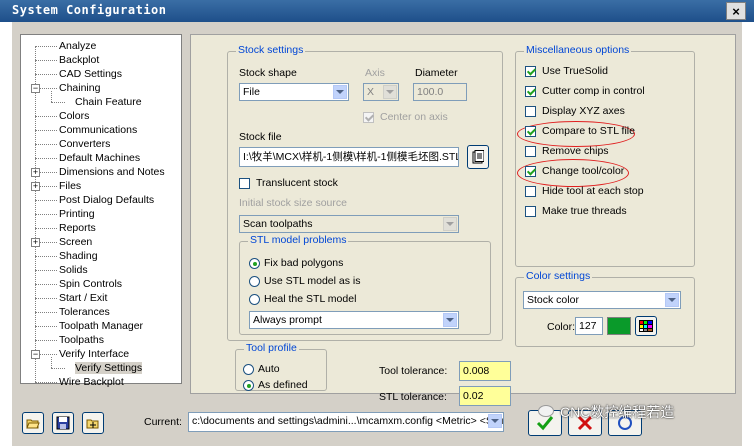 The width and height of the screenshot is (754, 446). Describe the element at coordinates (84, 312) in the screenshot. I see `tree-item: Tolerances` at that location.